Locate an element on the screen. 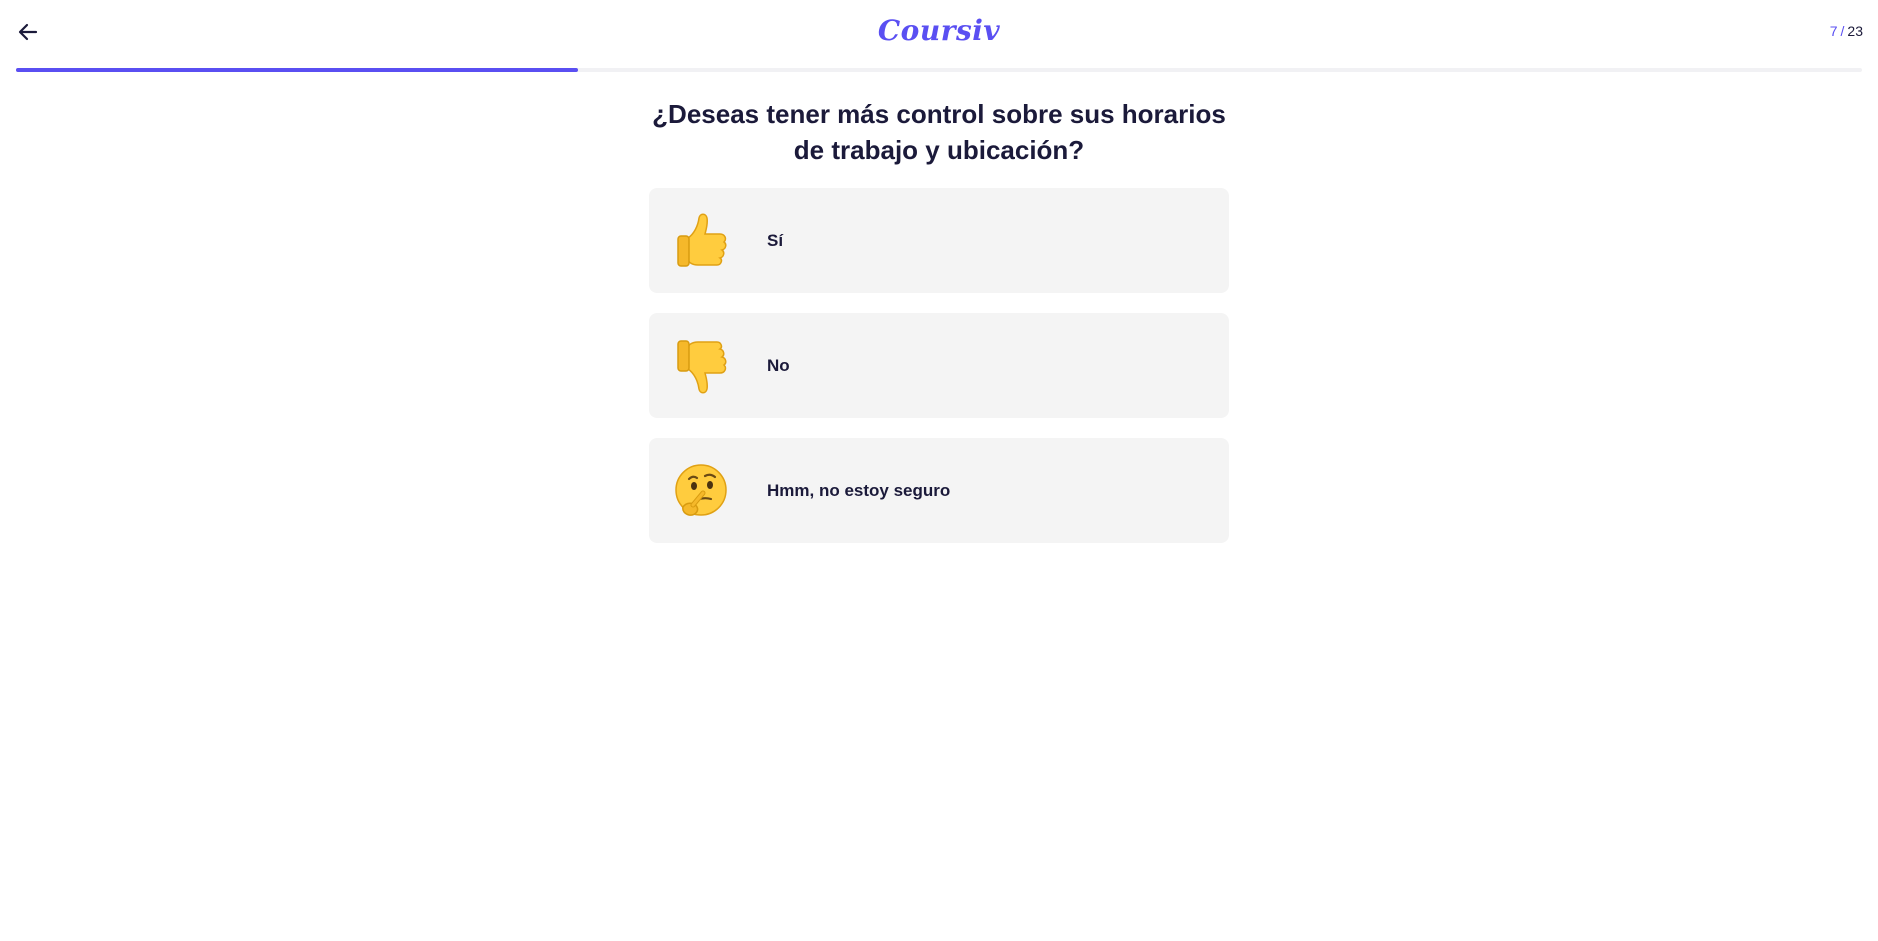  option-no: No is located at coordinates (939, 365).